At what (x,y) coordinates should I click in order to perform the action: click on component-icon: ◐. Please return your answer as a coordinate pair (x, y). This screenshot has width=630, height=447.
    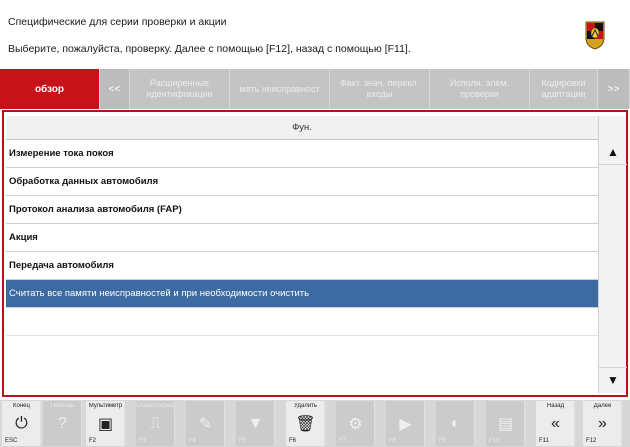
    Looking at the image, I should click on (455, 423).